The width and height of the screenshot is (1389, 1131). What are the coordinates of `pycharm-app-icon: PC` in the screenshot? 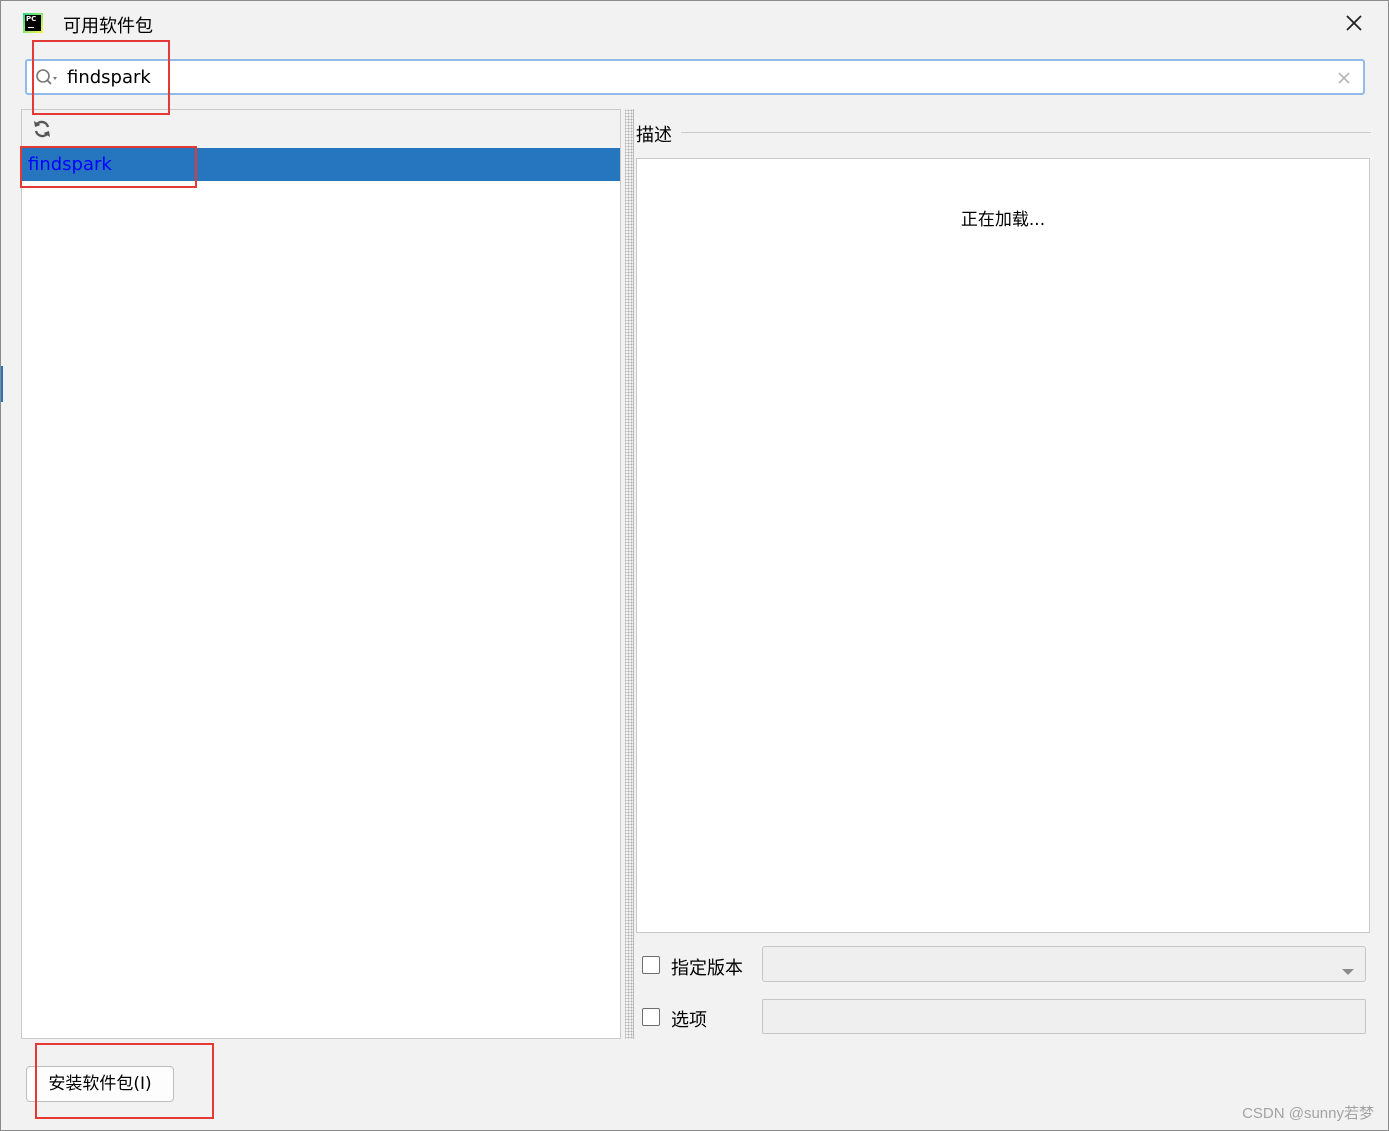 It's located at (33, 23).